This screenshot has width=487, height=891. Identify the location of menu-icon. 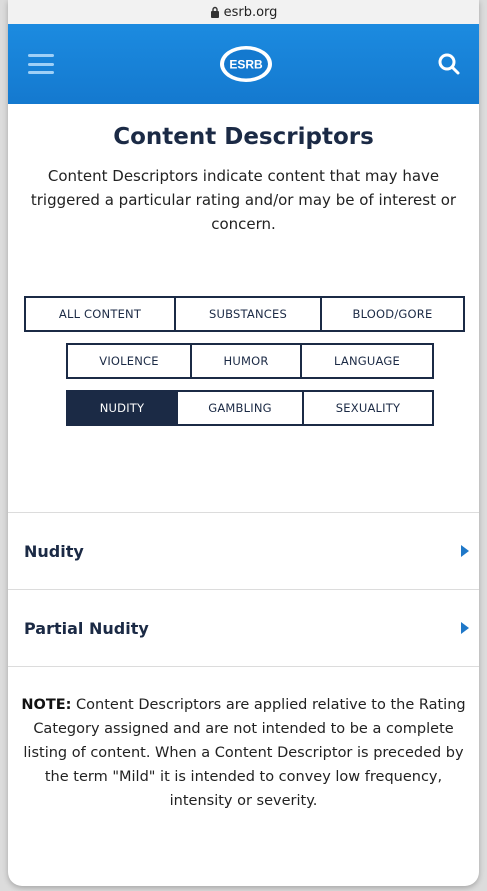
(41, 64).